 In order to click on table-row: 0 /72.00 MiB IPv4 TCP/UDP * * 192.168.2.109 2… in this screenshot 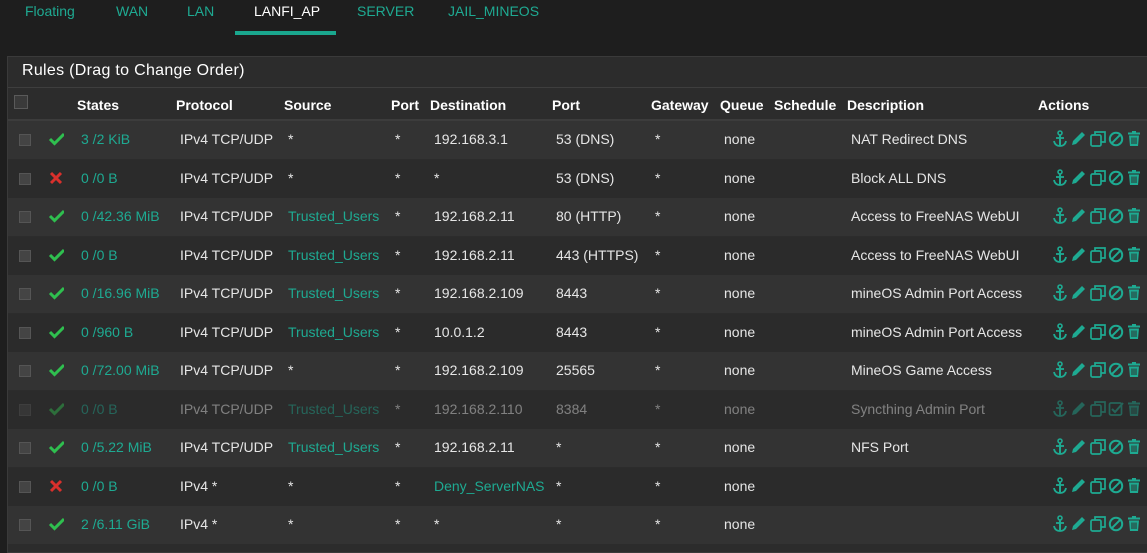, I will do `click(577, 371)`.